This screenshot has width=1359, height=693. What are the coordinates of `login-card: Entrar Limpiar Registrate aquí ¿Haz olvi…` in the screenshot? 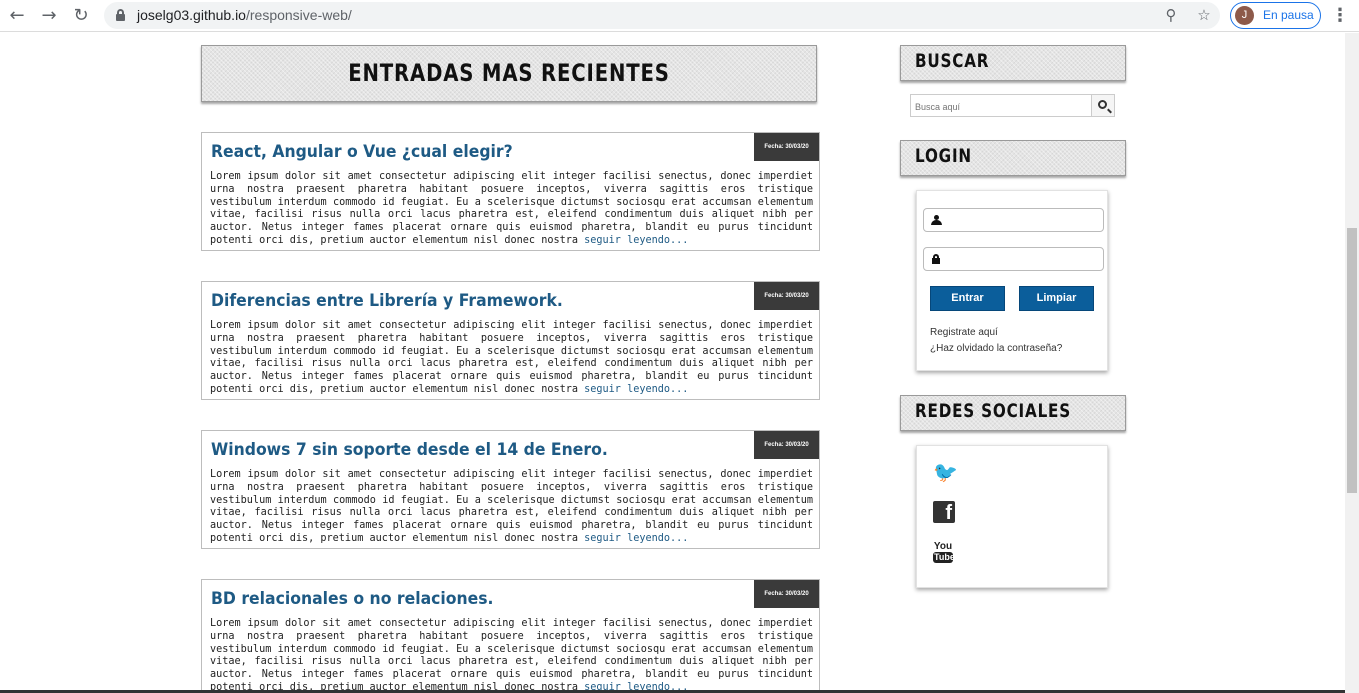 It's located at (1012, 280).